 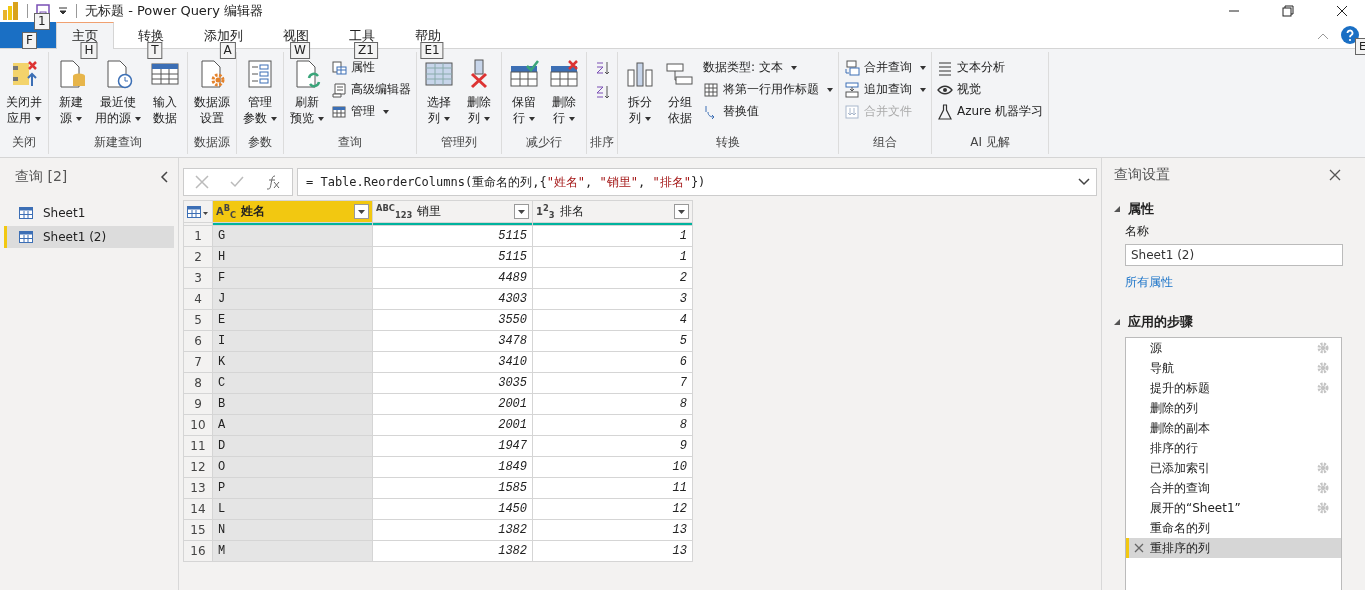 I want to click on formula-field: = Table.ReorderColumns(重命名的列,{"姓名", "销里", "排名"}), so click(x=697, y=182).